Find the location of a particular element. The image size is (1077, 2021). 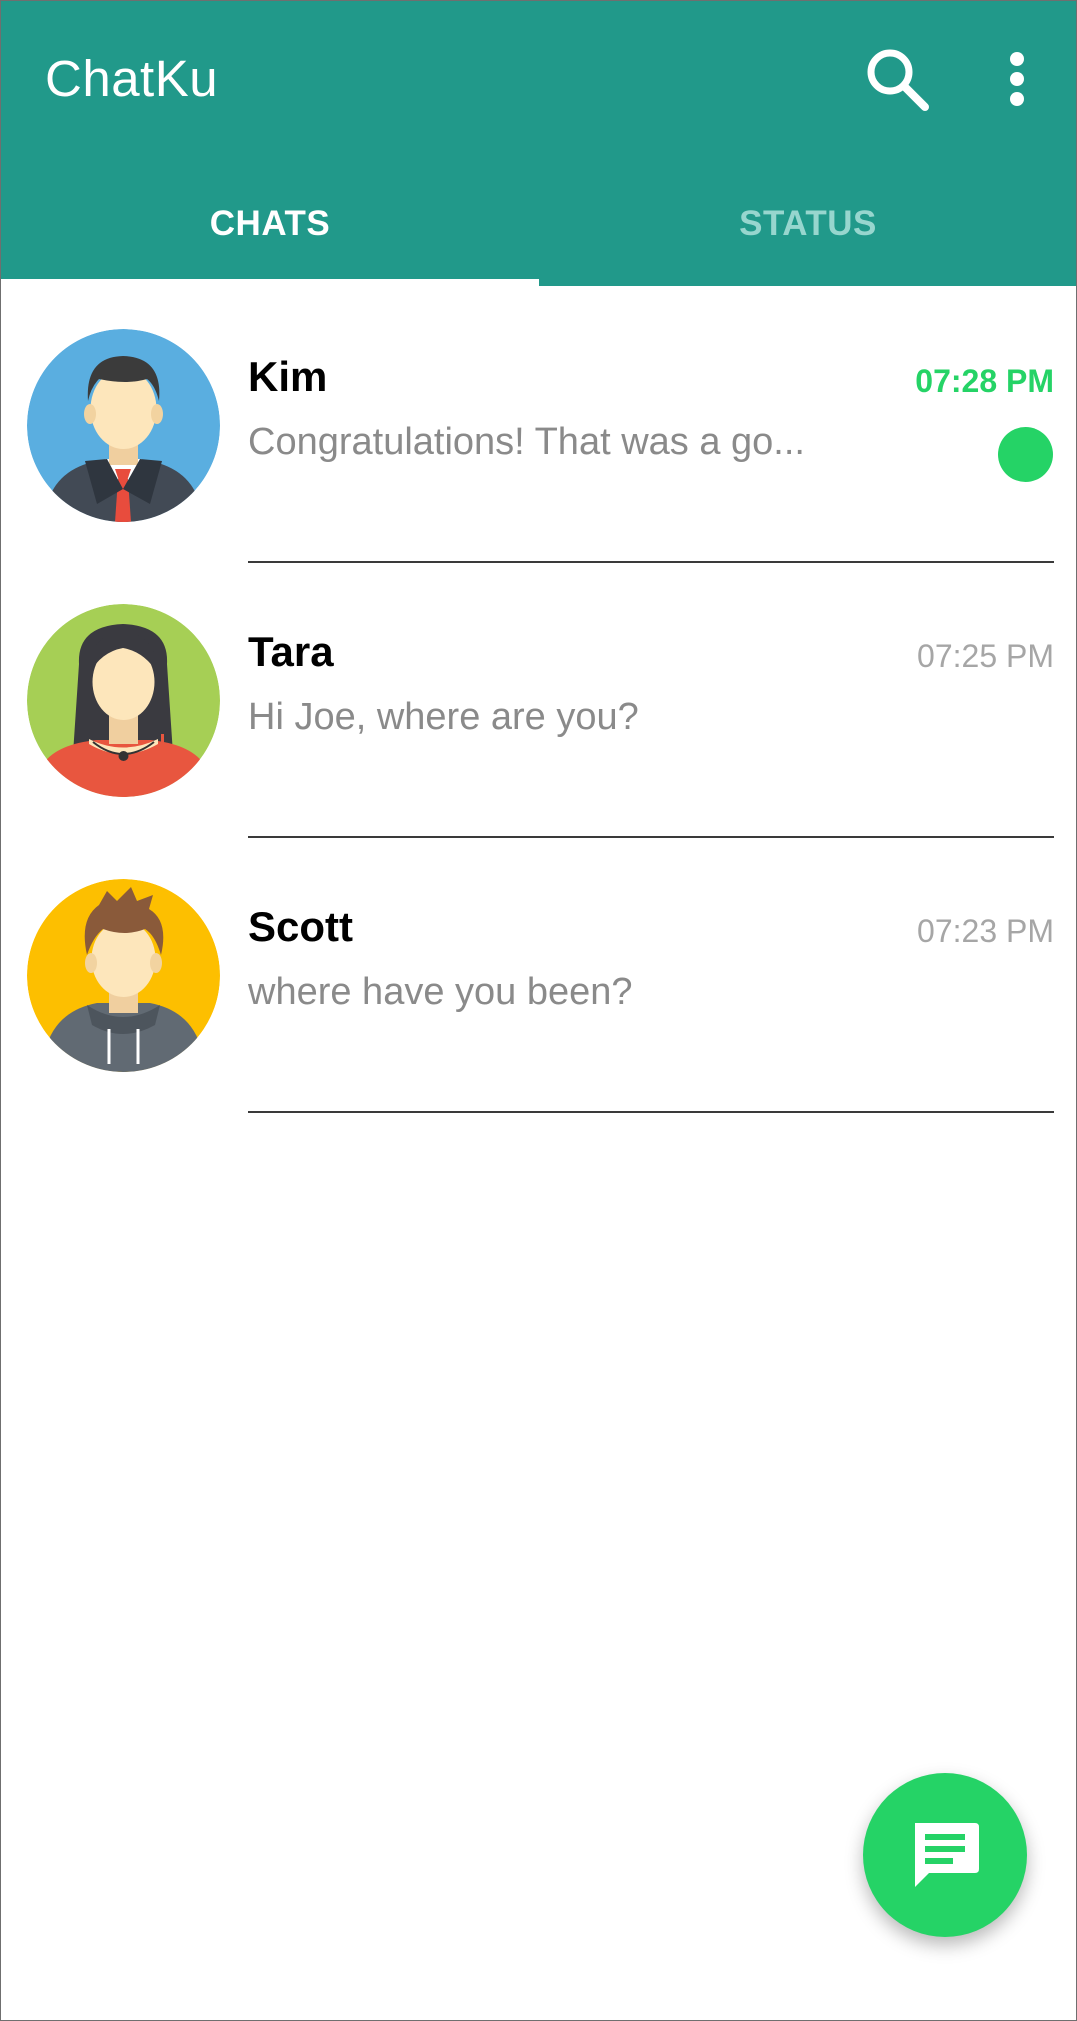

contact-name: Scott is located at coordinates (300, 926).